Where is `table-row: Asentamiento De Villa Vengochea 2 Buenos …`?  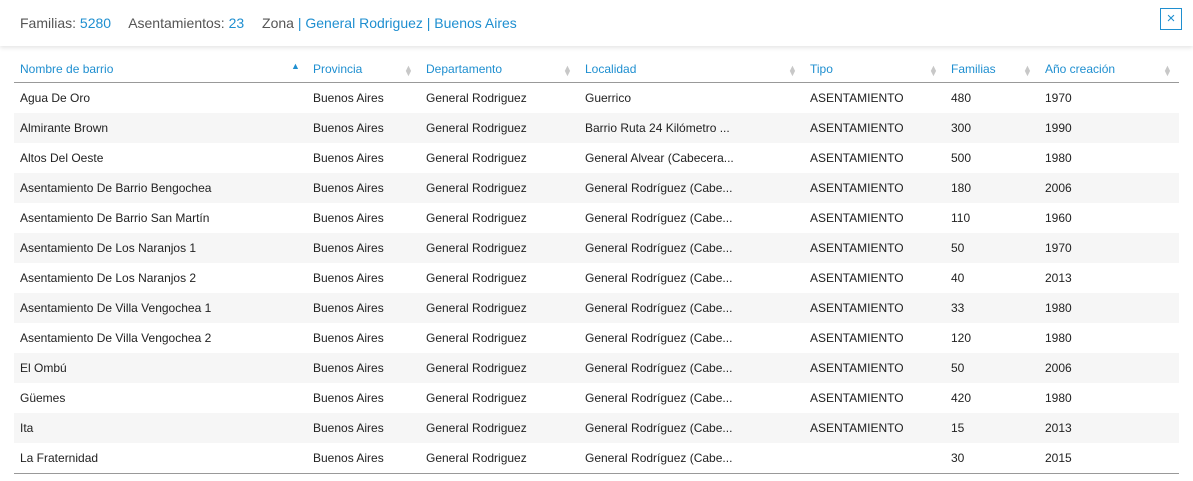
table-row: Asentamiento De Villa Vengochea 2 Buenos … is located at coordinates (596, 338).